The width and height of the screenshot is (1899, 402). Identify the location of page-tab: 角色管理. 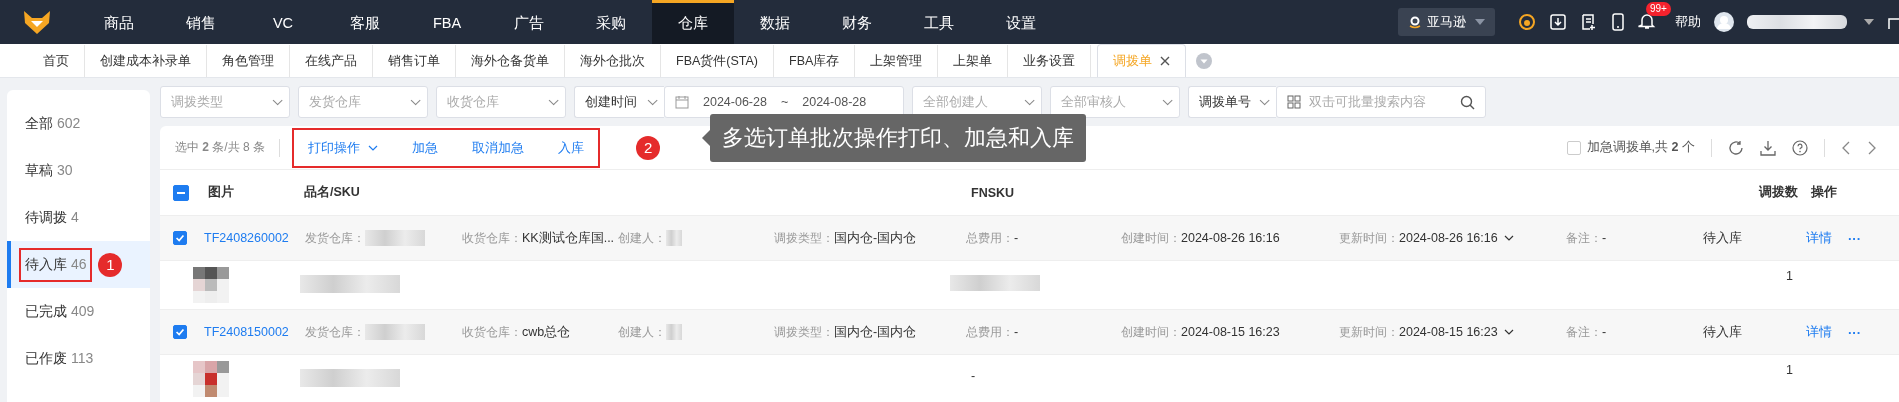
(248, 61).